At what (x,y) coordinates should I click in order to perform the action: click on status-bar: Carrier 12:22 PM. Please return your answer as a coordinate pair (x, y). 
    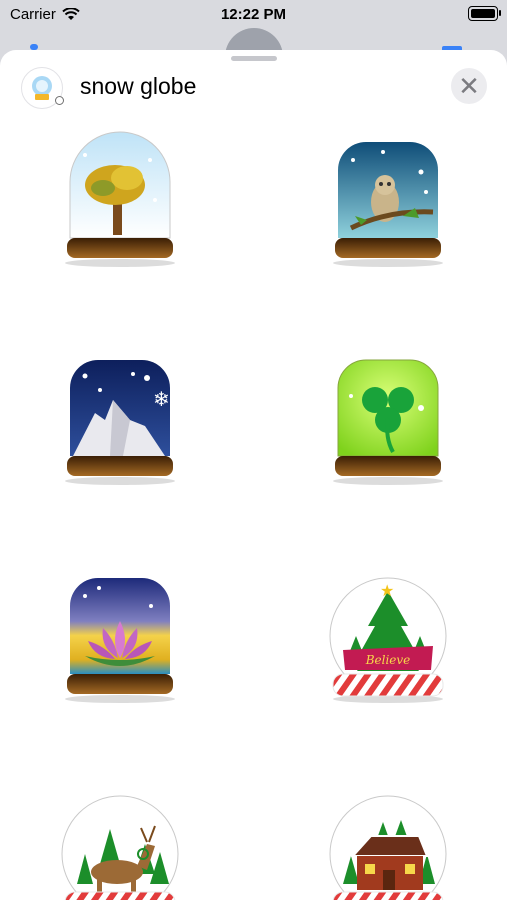
    Looking at the image, I should click on (253, 15).